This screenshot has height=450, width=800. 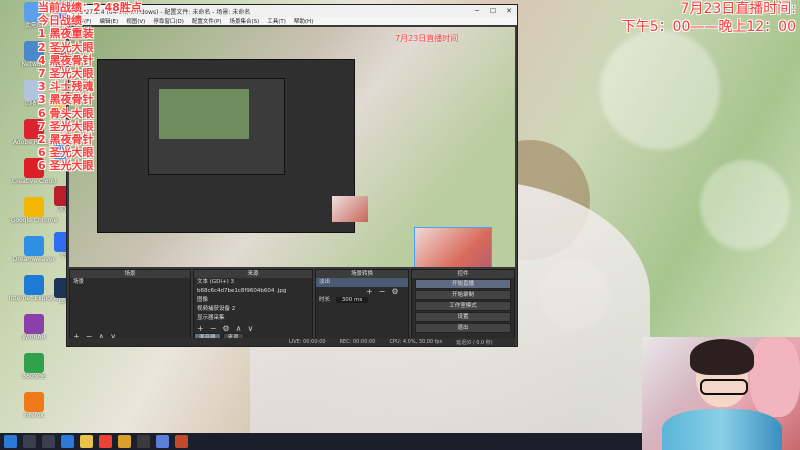 What do you see at coordinates (775, 377) in the screenshot?
I see `gaming-chair` at bounding box center [775, 377].